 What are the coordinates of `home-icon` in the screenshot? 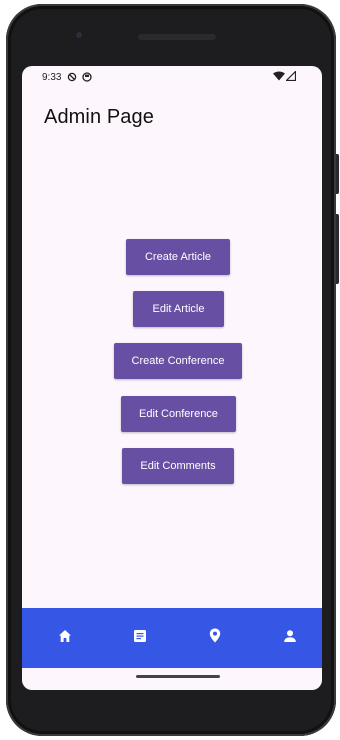 It's located at (65, 638).